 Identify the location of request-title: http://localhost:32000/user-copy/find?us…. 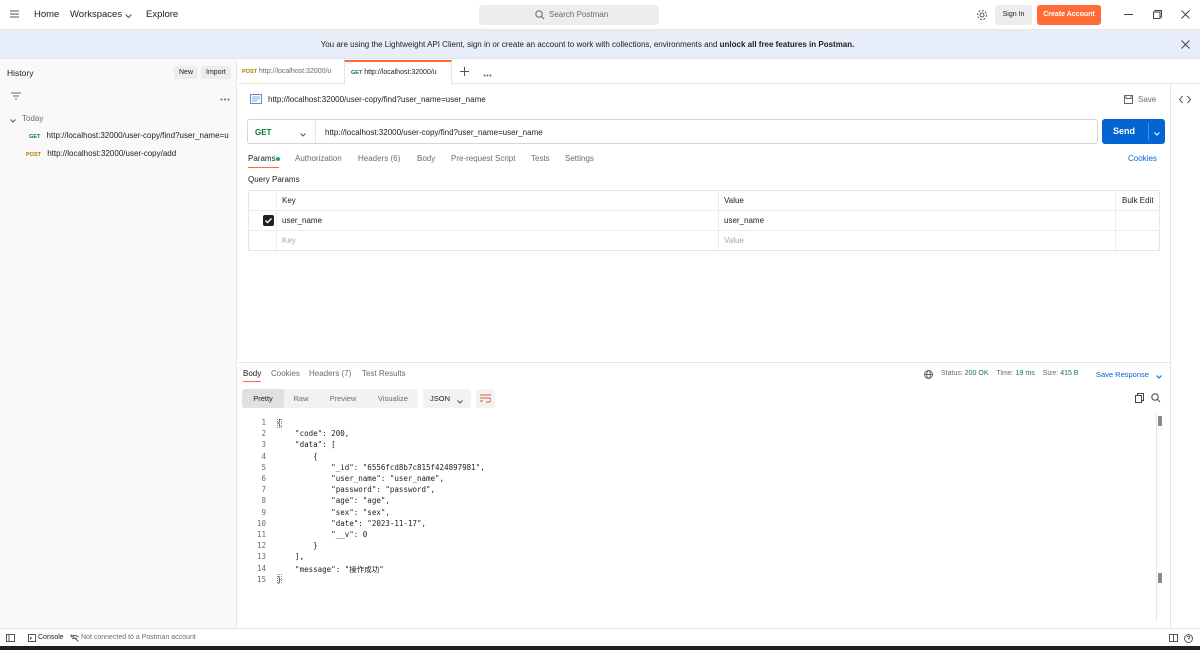
(377, 99).